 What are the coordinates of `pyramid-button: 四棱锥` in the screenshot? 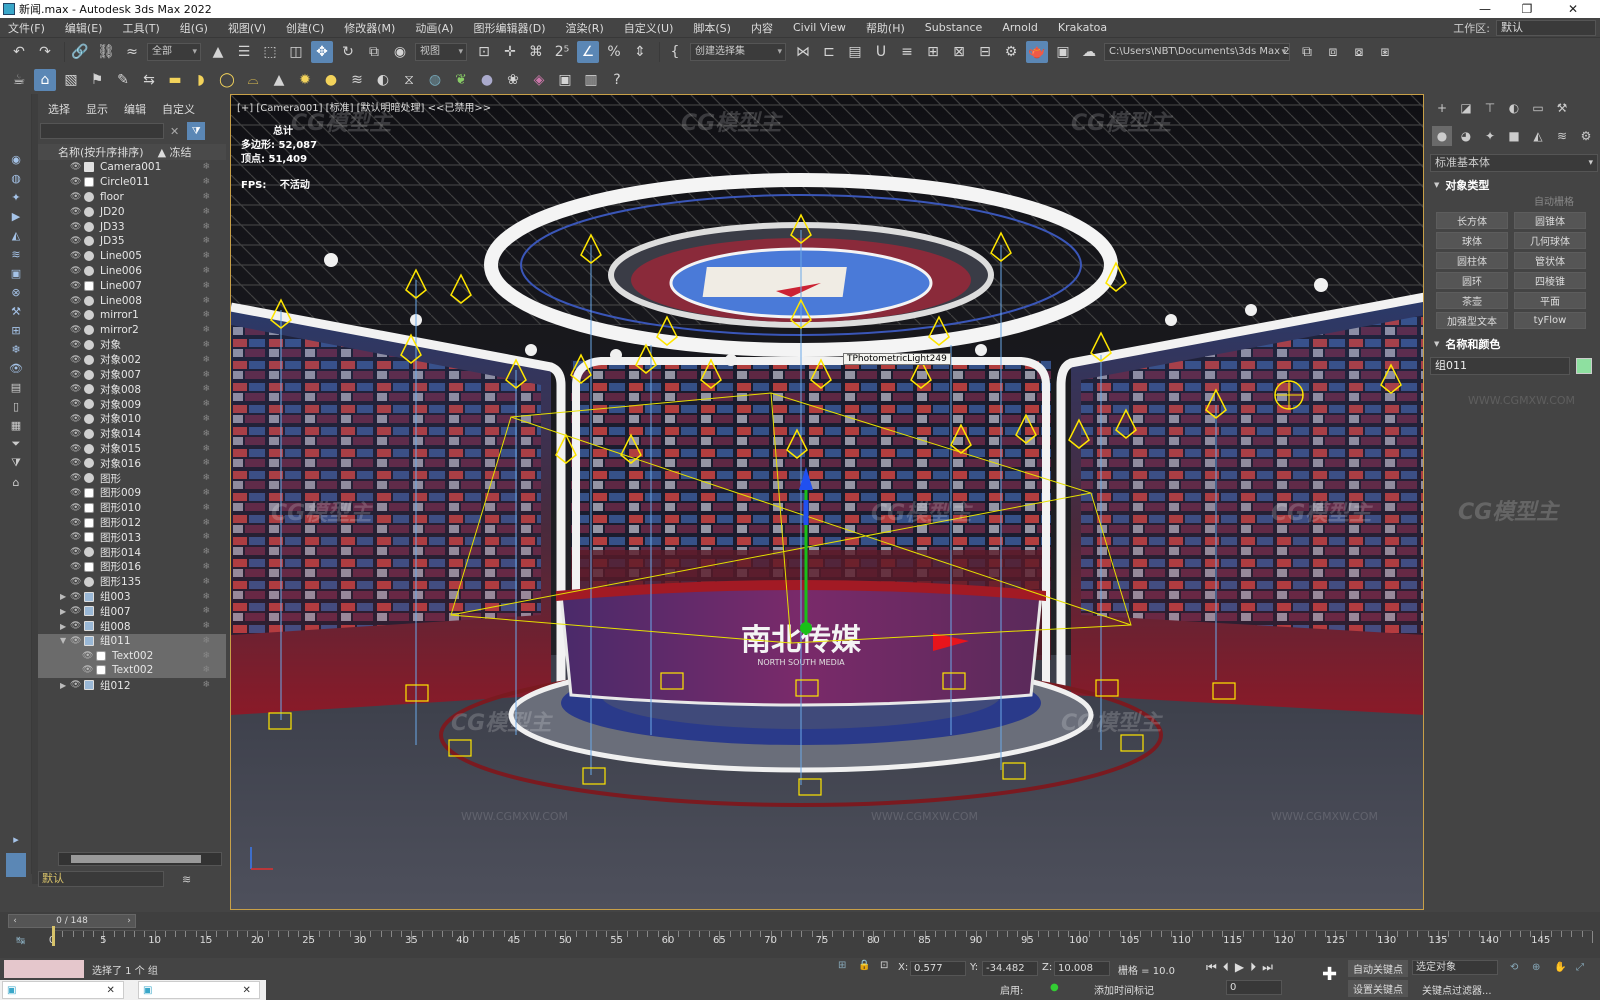 It's located at (1550, 280).